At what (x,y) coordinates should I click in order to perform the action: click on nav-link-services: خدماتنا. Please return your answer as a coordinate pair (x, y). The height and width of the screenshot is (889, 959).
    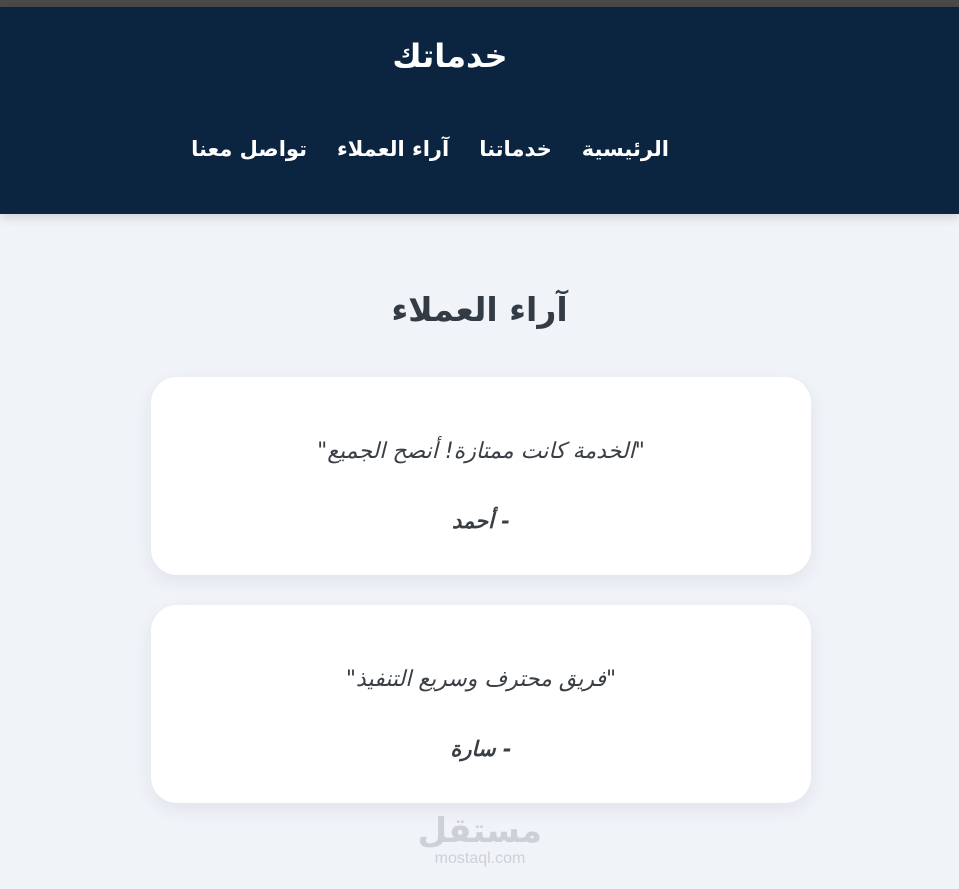
    Looking at the image, I should click on (515, 149).